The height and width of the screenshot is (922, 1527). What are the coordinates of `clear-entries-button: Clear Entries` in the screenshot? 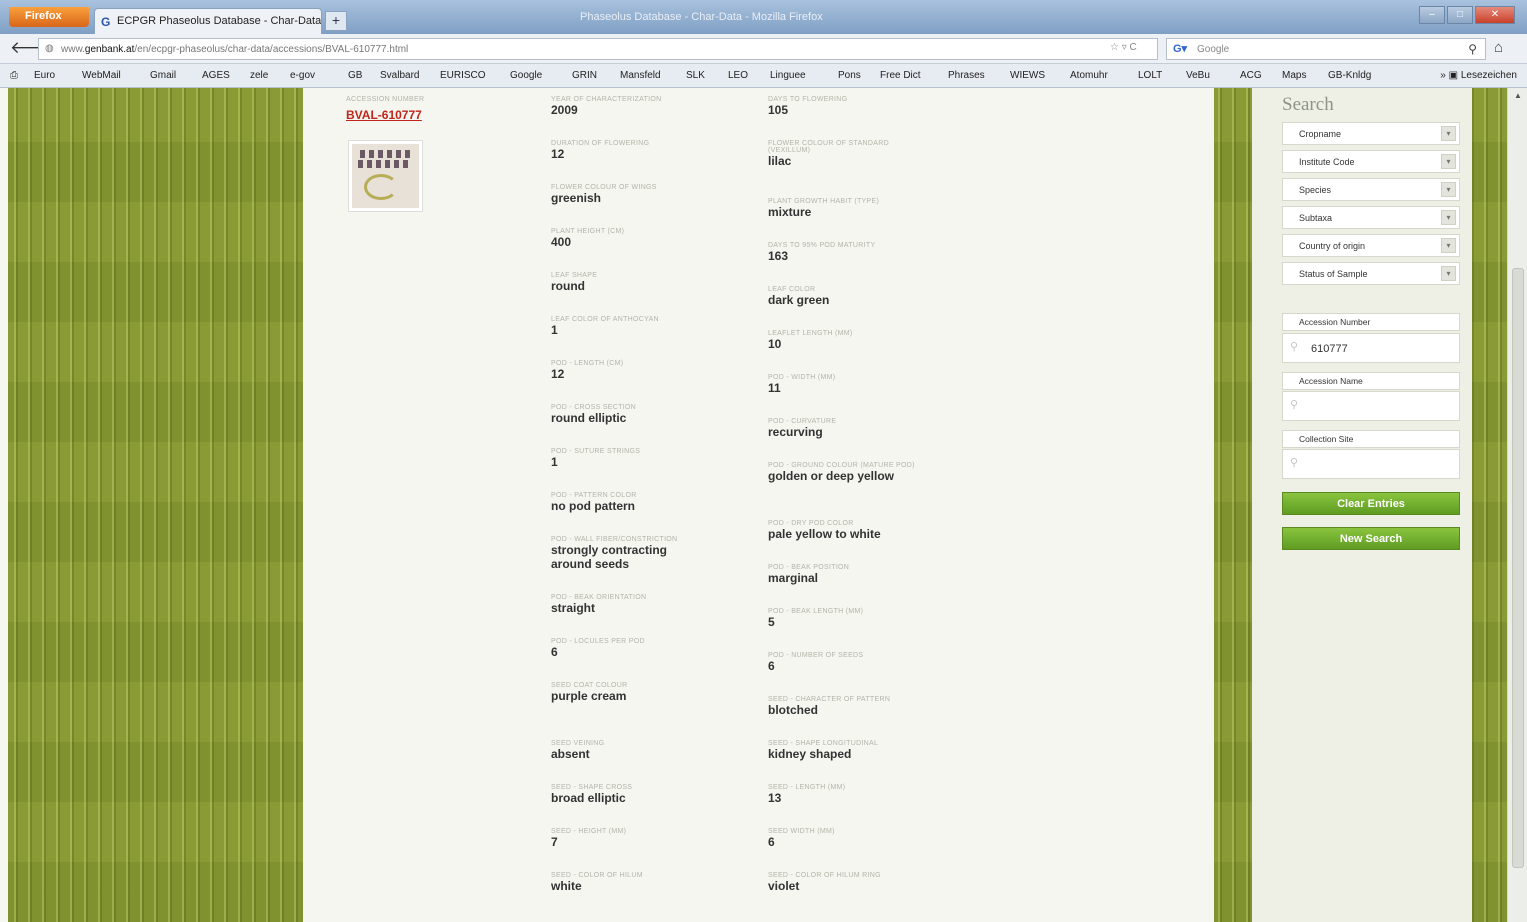 It's located at (1371, 503).